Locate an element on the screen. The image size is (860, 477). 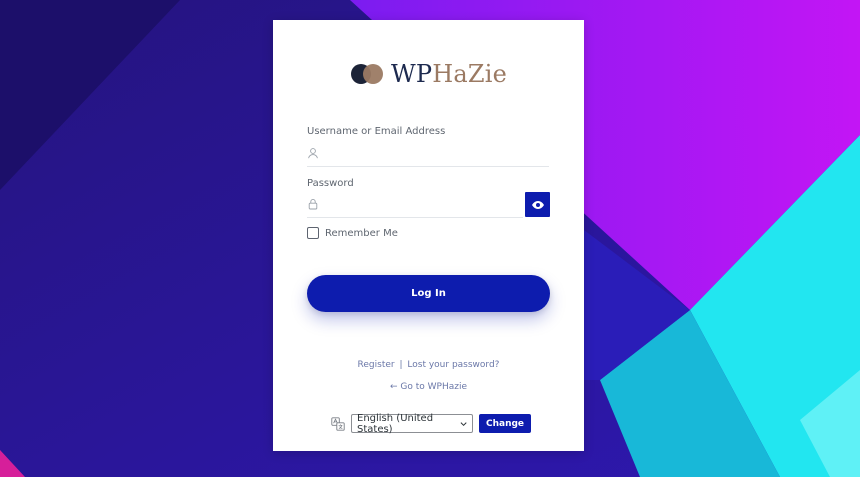
logo-word-part1: WP is located at coordinates (412, 74).